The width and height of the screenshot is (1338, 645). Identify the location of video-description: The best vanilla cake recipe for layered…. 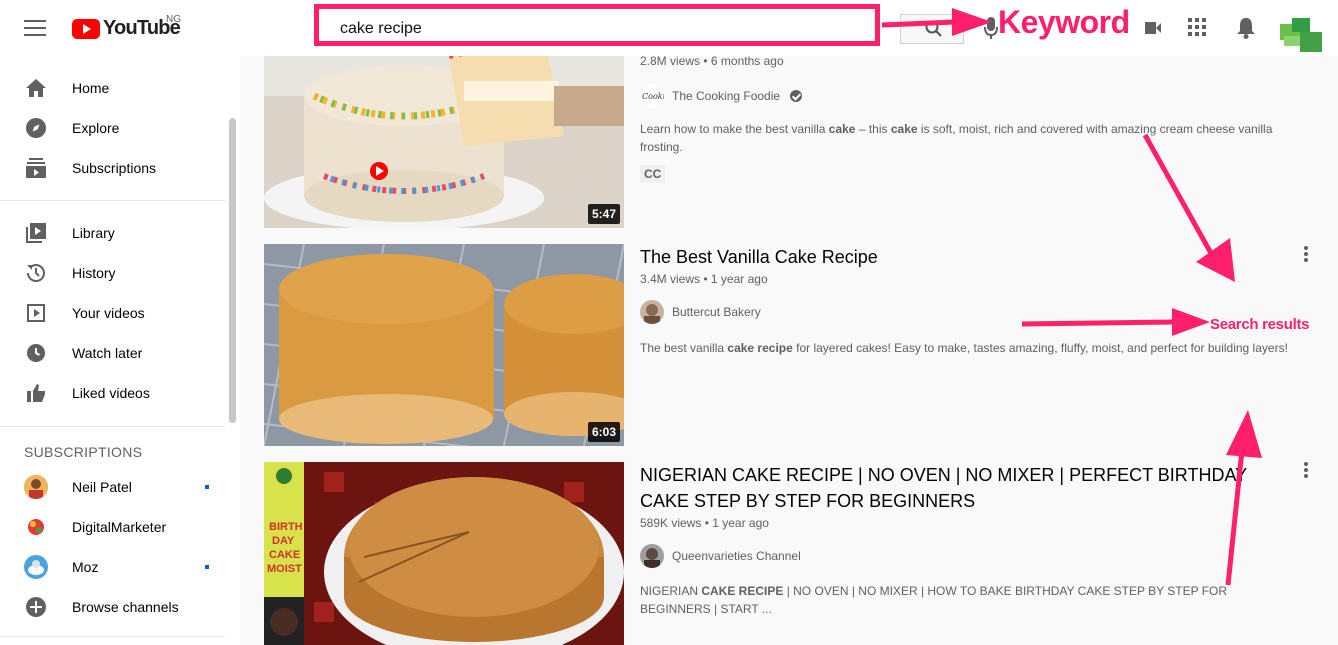
(964, 348).